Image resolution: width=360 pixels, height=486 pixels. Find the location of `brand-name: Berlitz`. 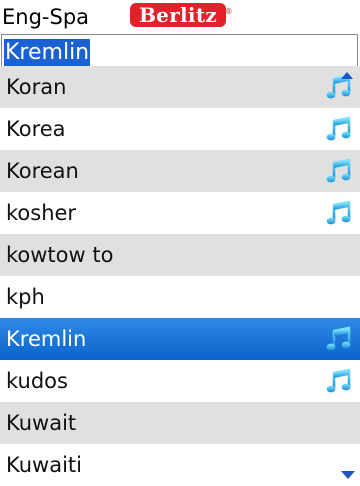

brand-name: Berlitz is located at coordinates (178, 15).